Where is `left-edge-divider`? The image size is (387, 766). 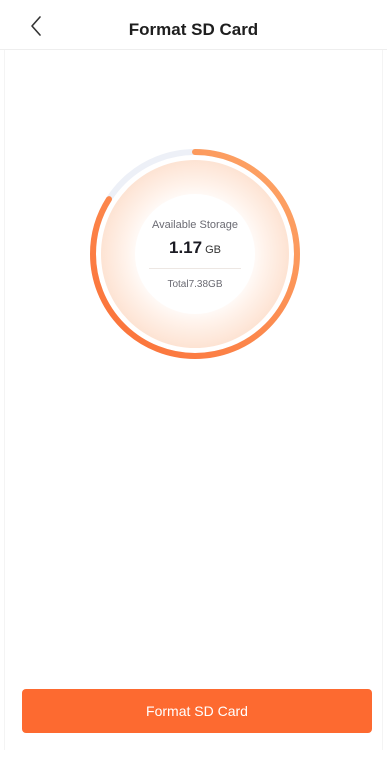 left-edge-divider is located at coordinates (4, 400).